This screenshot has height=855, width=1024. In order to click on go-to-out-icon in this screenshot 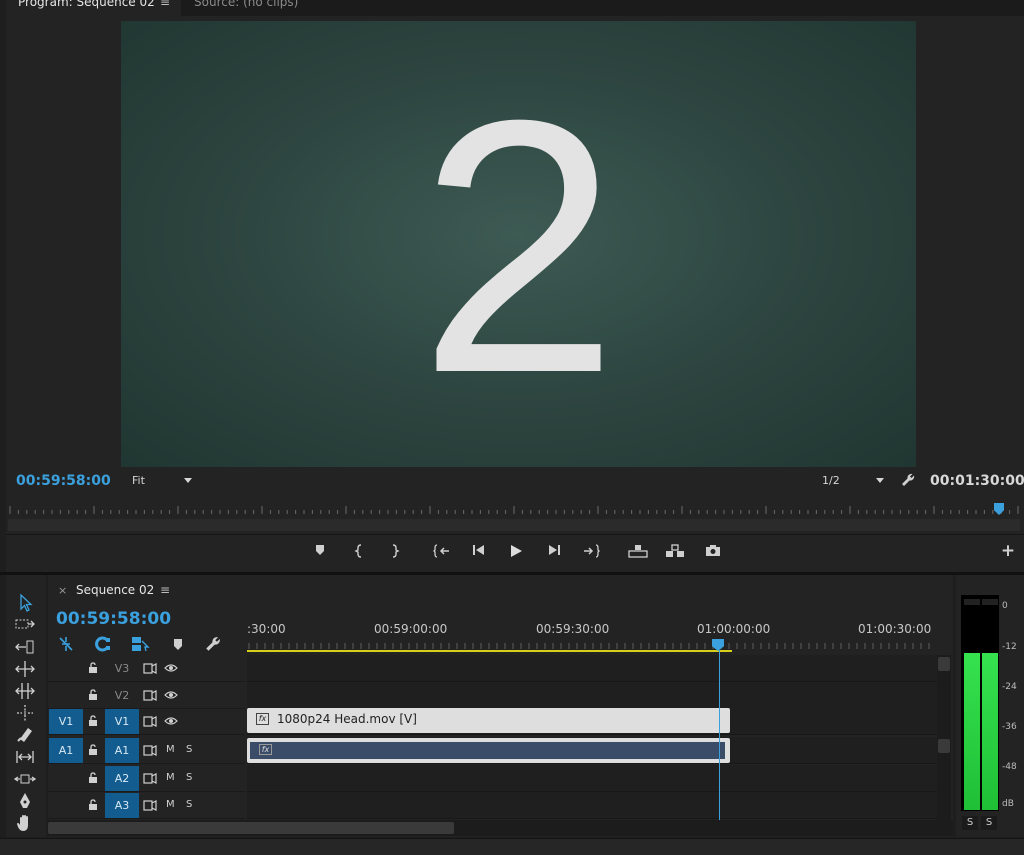, I will do `click(592, 551)`.